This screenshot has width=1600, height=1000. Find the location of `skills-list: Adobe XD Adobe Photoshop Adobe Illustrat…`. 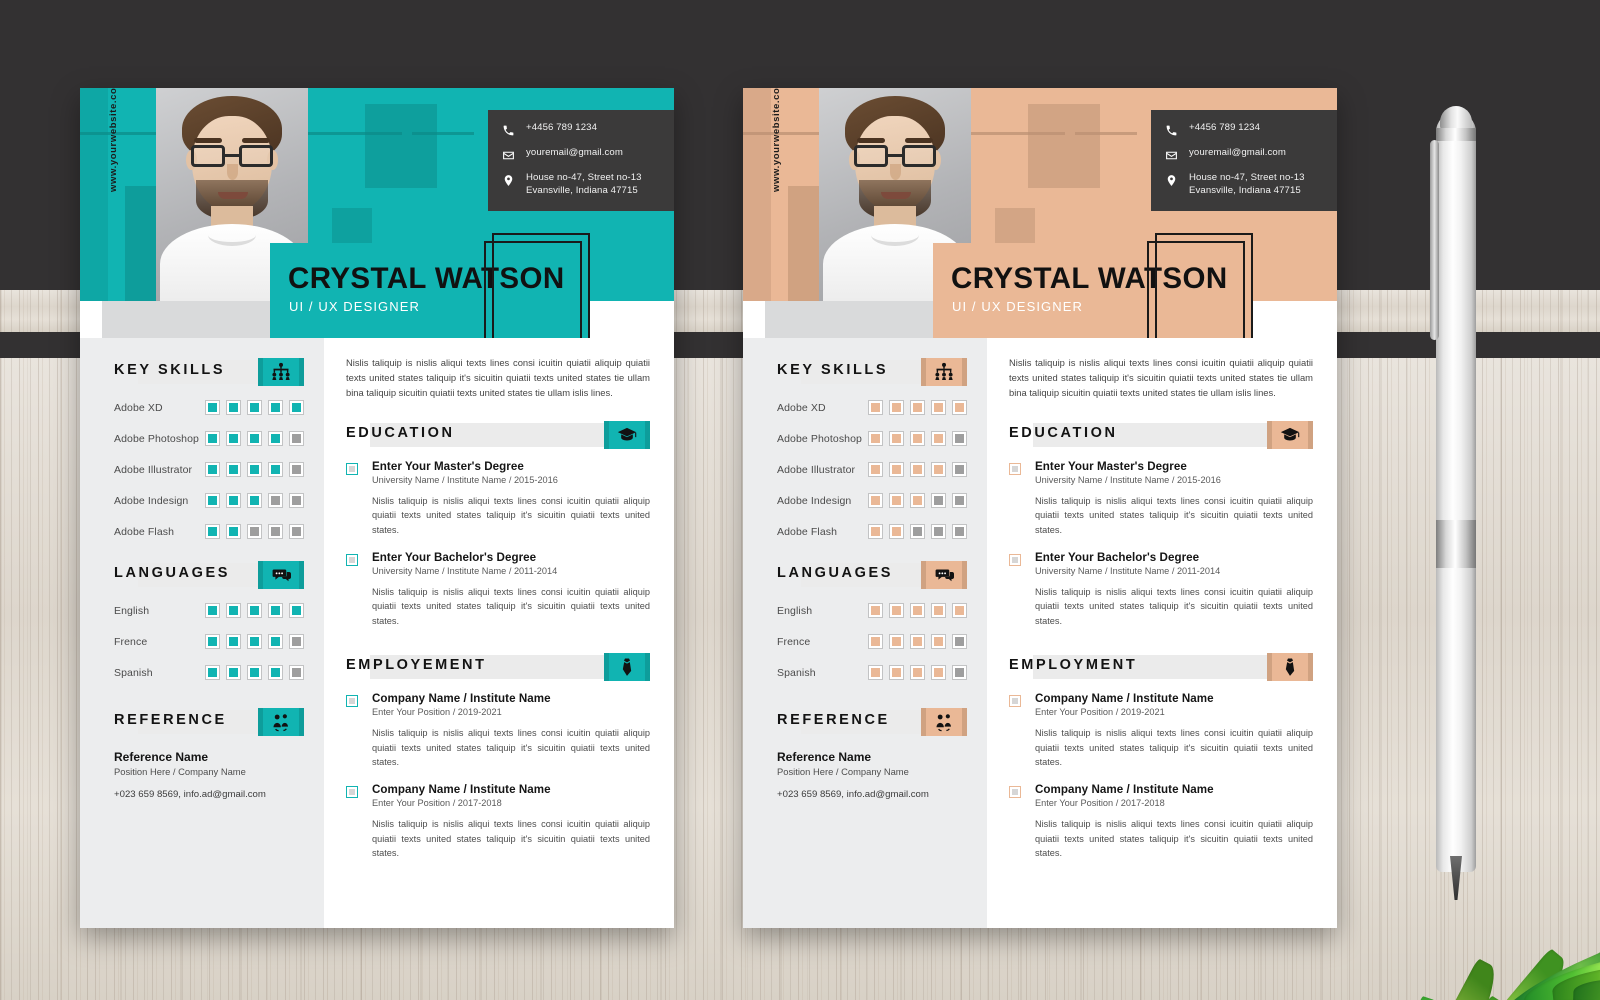

skills-list: Adobe XD Adobe Photoshop Adobe Illustrat… is located at coordinates (209, 469).